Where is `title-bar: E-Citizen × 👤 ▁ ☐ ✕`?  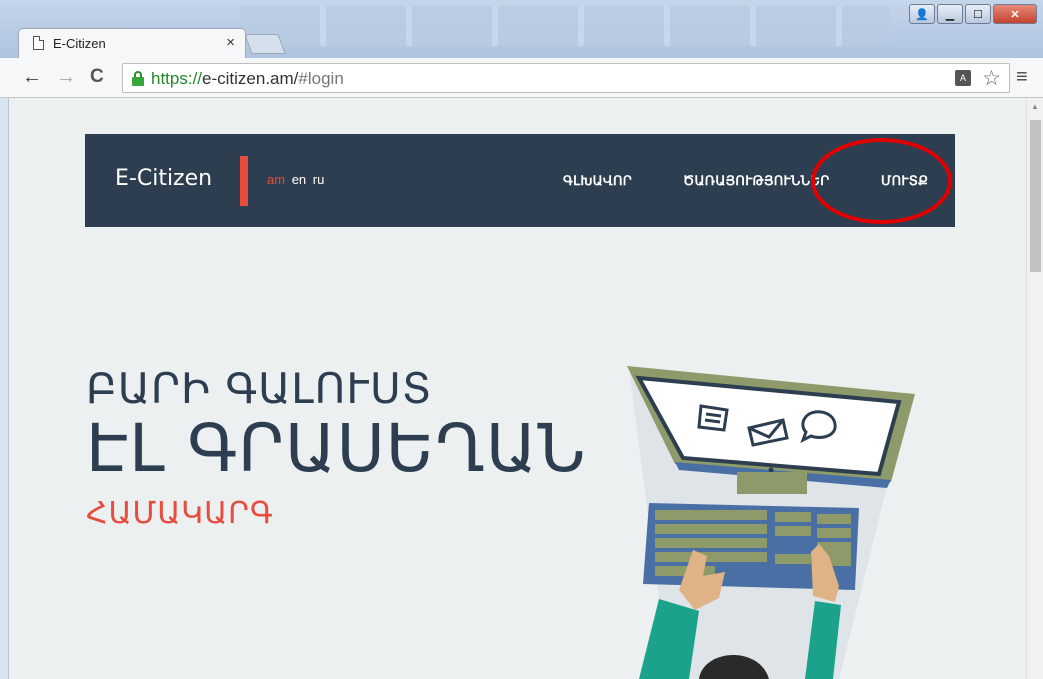 title-bar: E-Citizen × 👤 ▁ ☐ ✕ is located at coordinates (521, 29).